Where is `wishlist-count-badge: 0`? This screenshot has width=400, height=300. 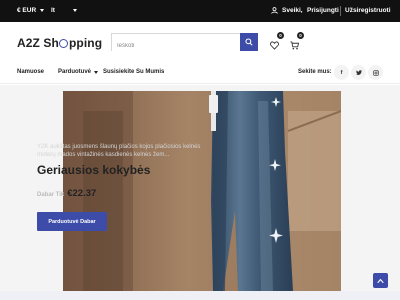
wishlist-count-badge: 0 is located at coordinates (280, 35).